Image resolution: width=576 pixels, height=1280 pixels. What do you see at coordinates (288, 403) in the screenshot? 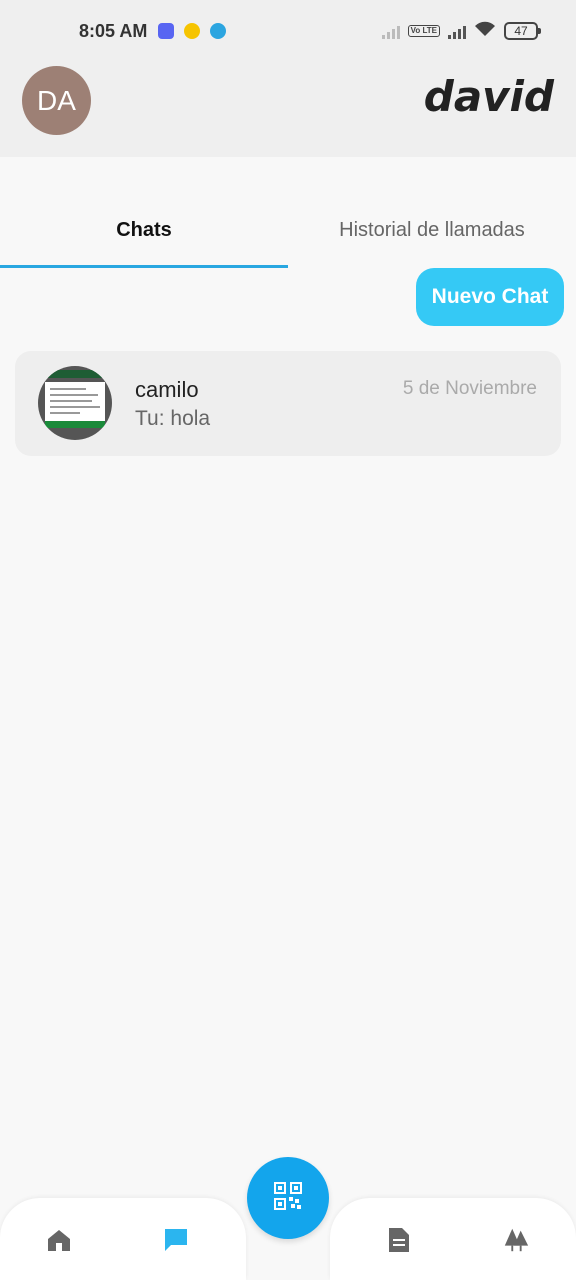
I see `chat-list-item: camilo Tu: hola 5 de Noviembre` at bounding box center [288, 403].